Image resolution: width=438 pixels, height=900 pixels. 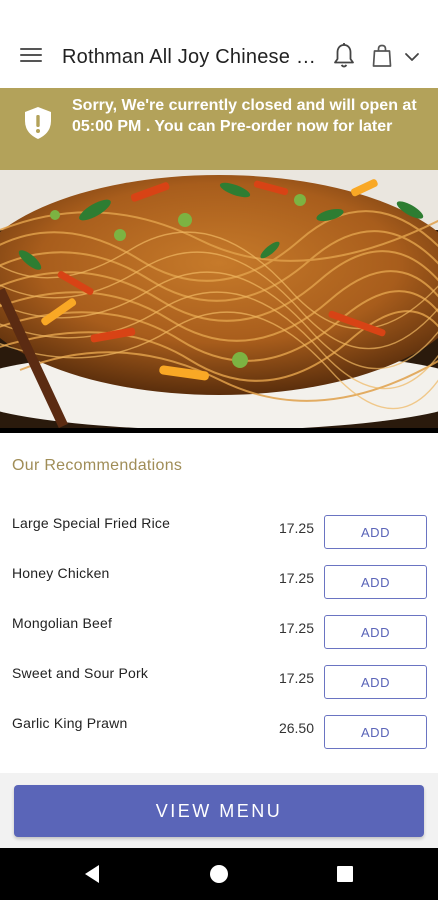 I want to click on status-bar, so click(x=219, y=14).